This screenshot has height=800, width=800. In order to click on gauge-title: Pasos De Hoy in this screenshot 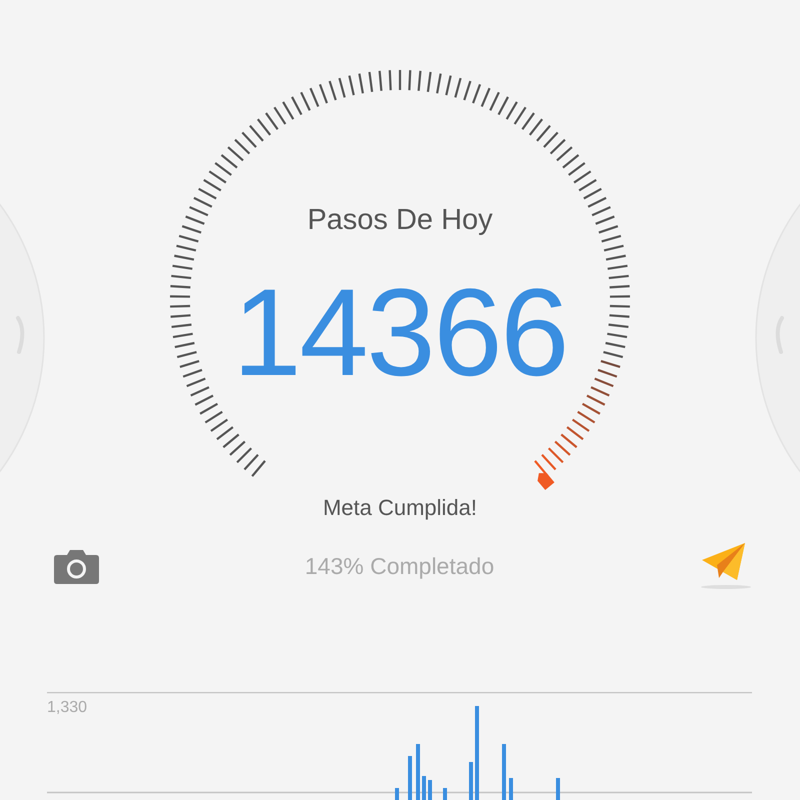, I will do `click(400, 220)`.